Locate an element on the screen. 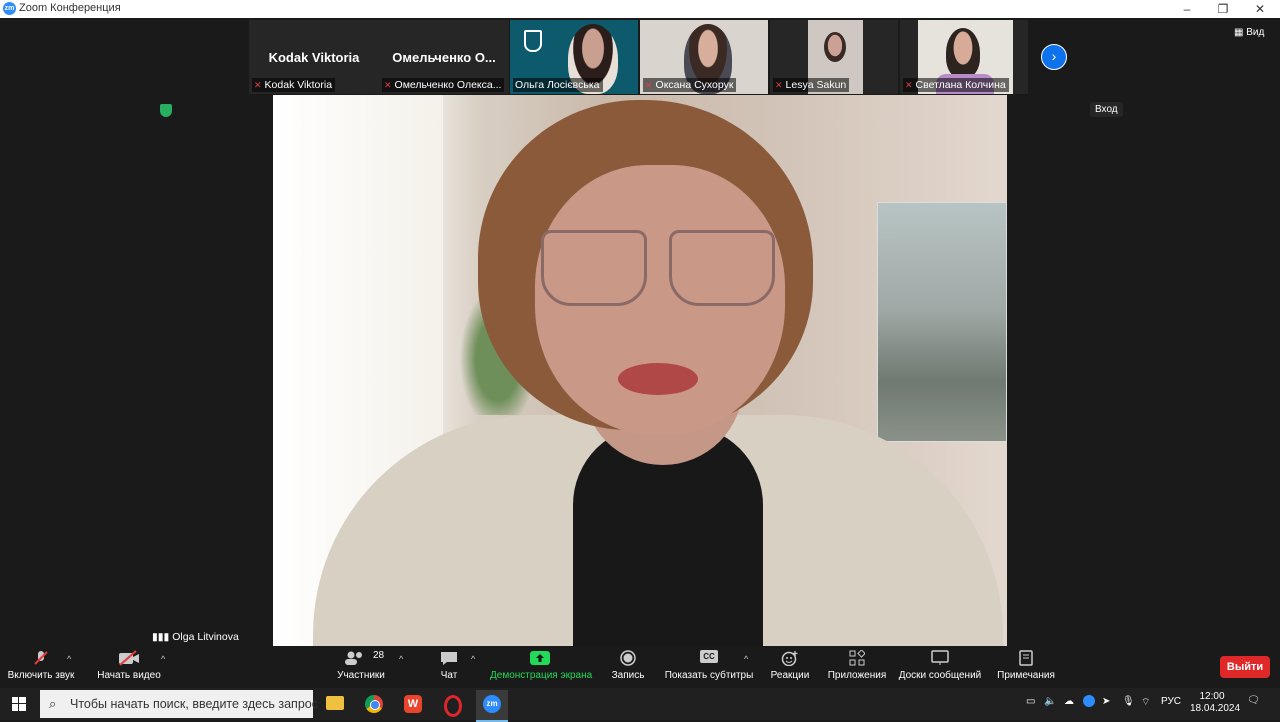  signal-icon: ▮▮▮ is located at coordinates (162, 637).